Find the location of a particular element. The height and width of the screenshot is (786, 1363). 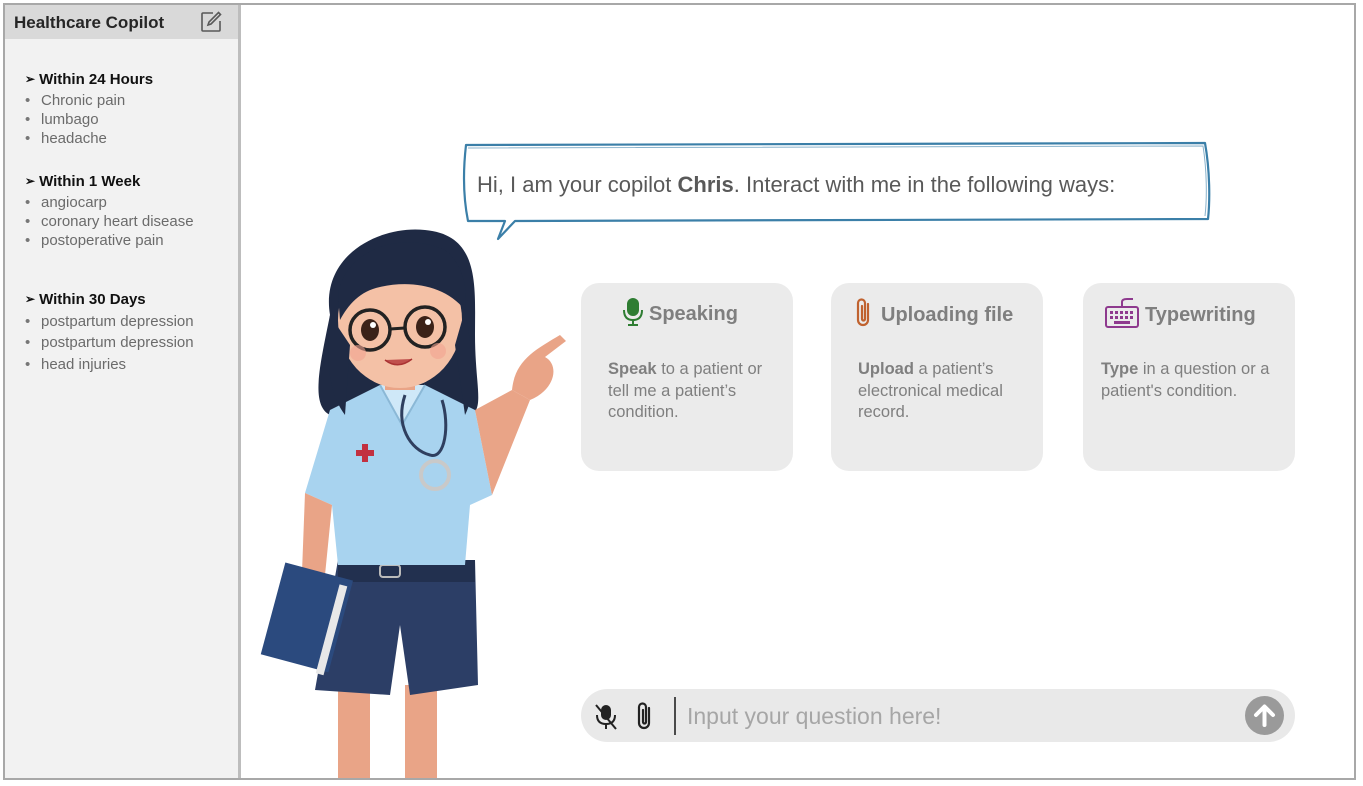

chat-input-bar is located at coordinates (938, 715).